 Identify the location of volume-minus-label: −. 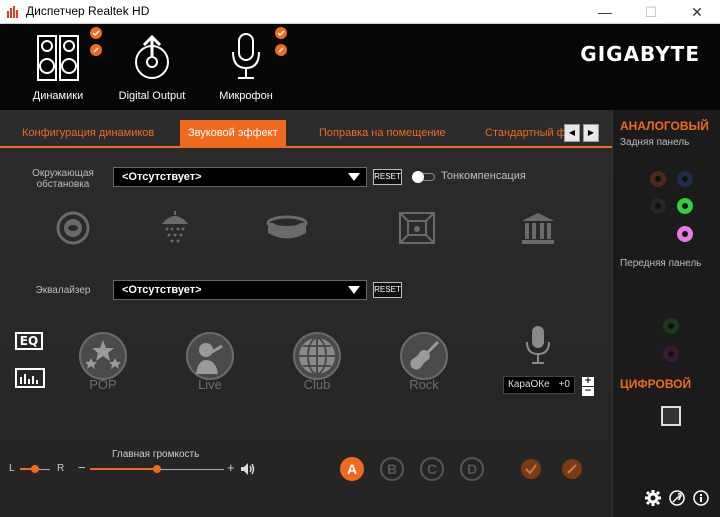
(82, 467).